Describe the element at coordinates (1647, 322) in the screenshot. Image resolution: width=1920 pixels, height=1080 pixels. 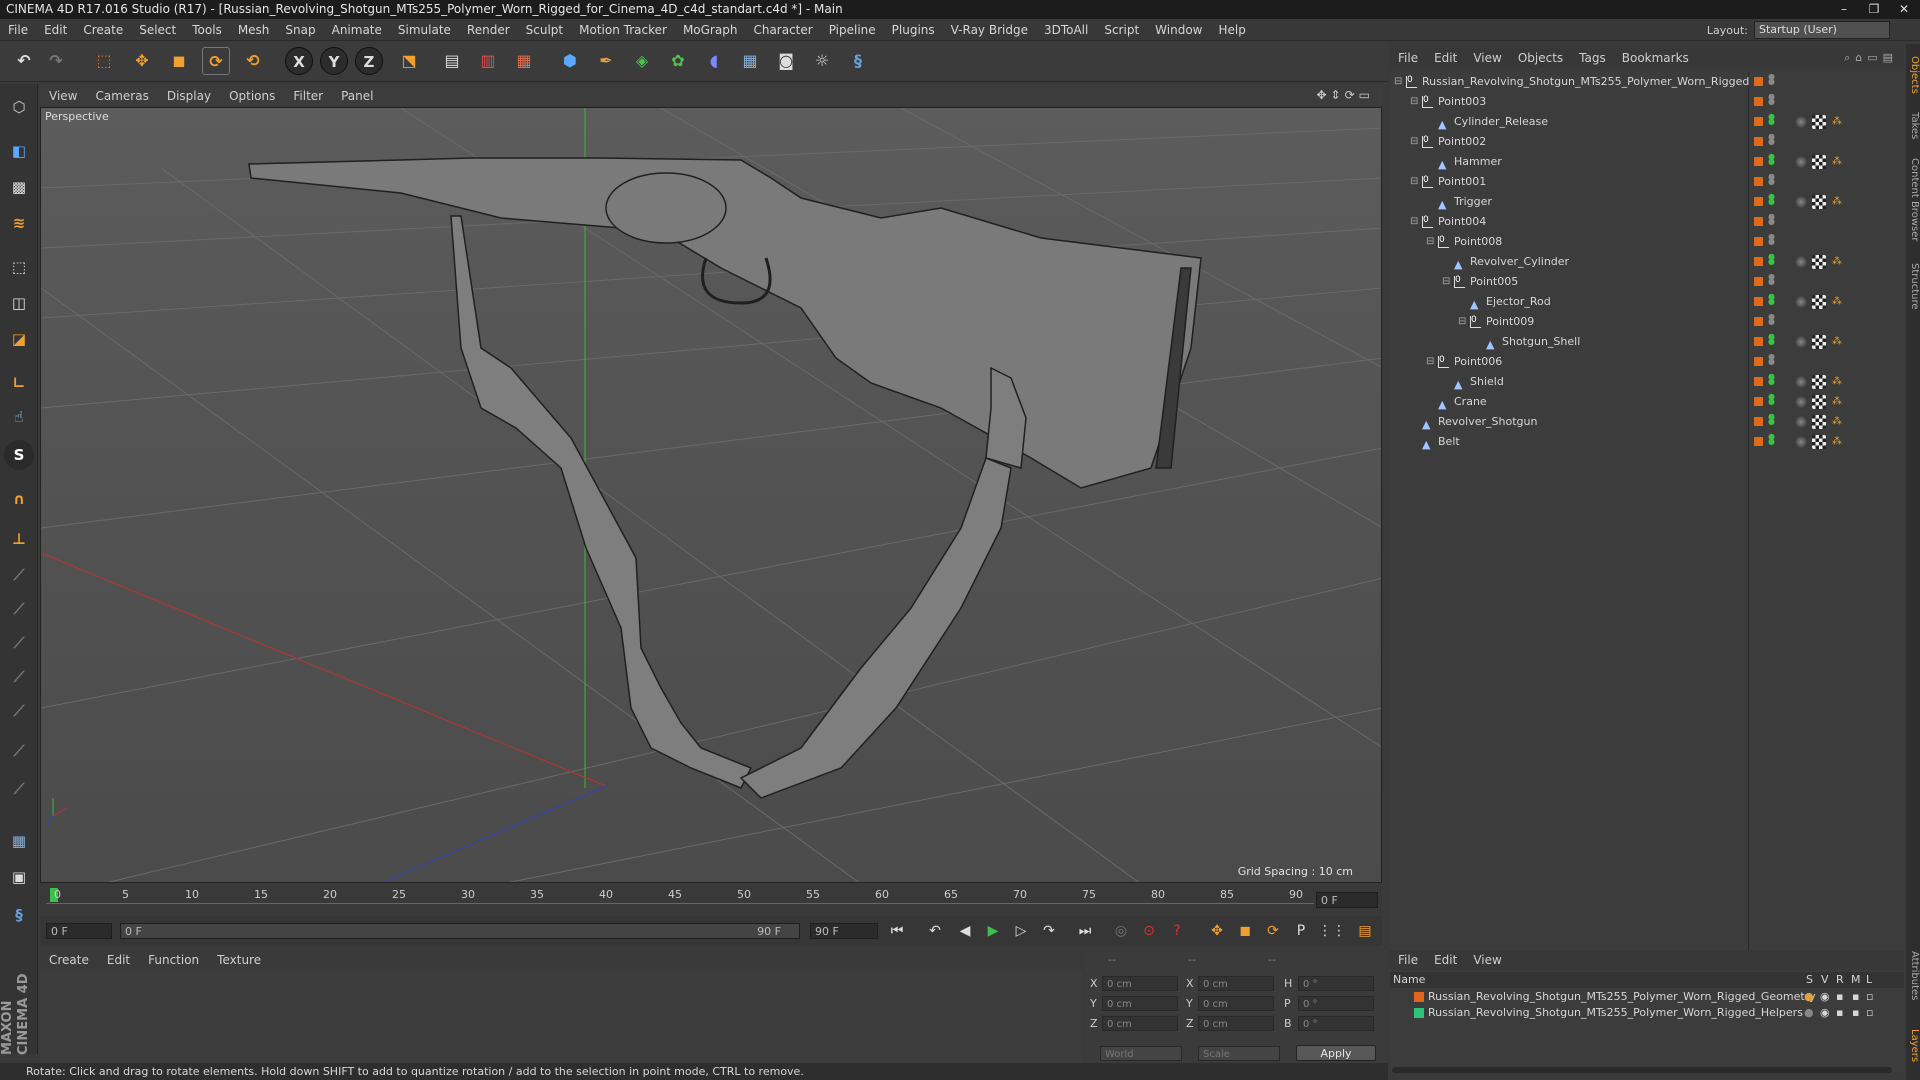
I see `object-row: ⊟ 0 Point009 ● ●` at that location.